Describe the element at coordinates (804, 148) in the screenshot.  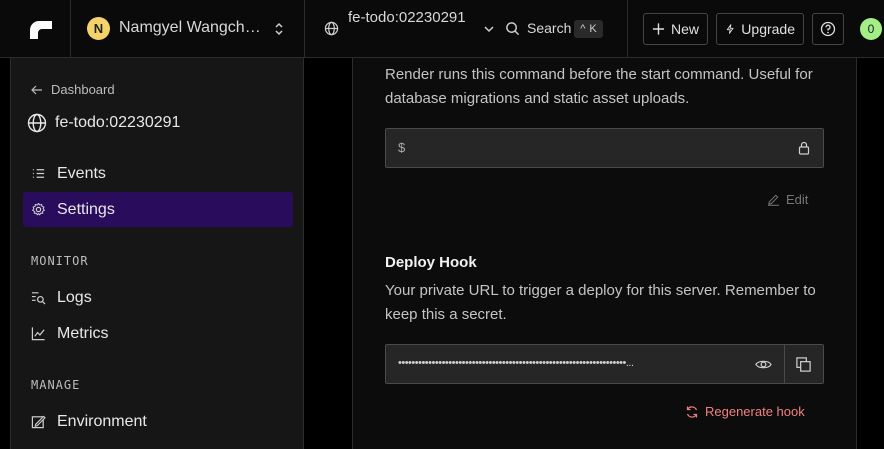
I see `lock-icon` at that location.